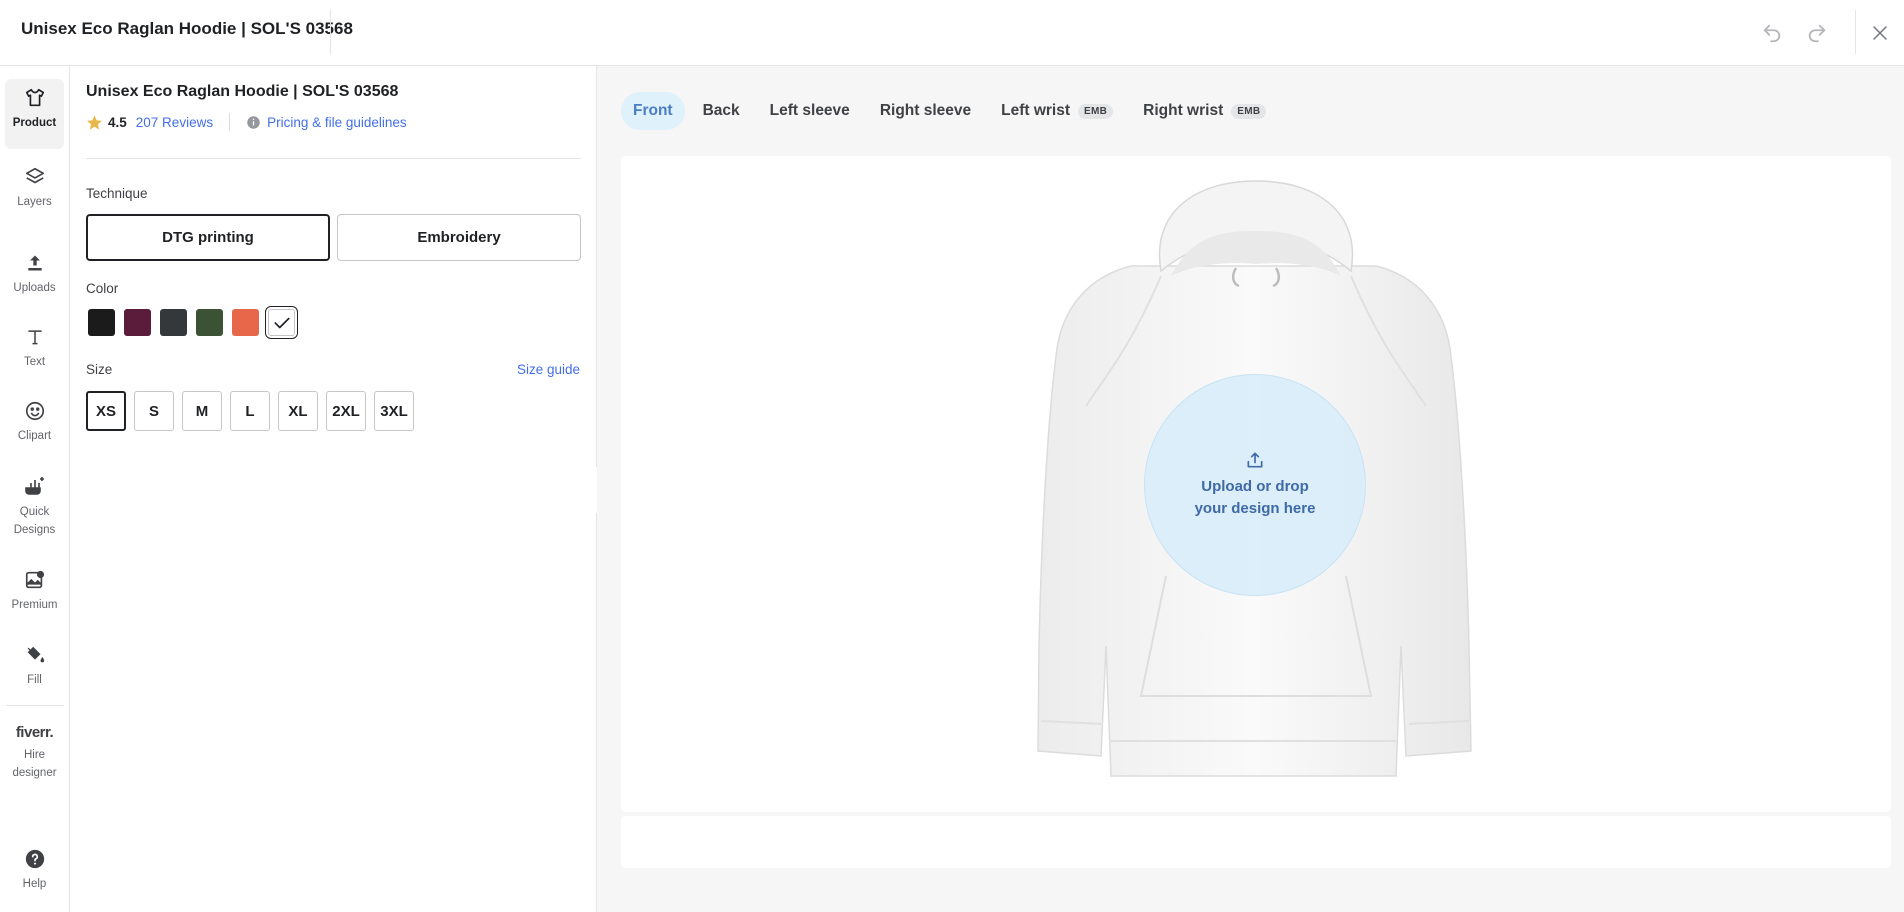  I want to click on undo-button, so click(1772, 33).